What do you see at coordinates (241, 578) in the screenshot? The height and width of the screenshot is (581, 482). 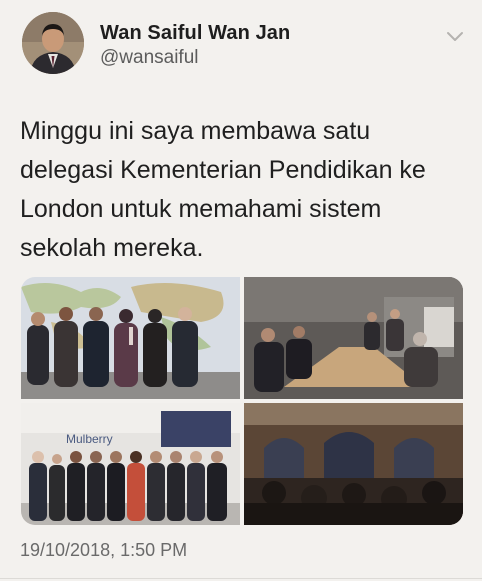 I see `divider` at bounding box center [241, 578].